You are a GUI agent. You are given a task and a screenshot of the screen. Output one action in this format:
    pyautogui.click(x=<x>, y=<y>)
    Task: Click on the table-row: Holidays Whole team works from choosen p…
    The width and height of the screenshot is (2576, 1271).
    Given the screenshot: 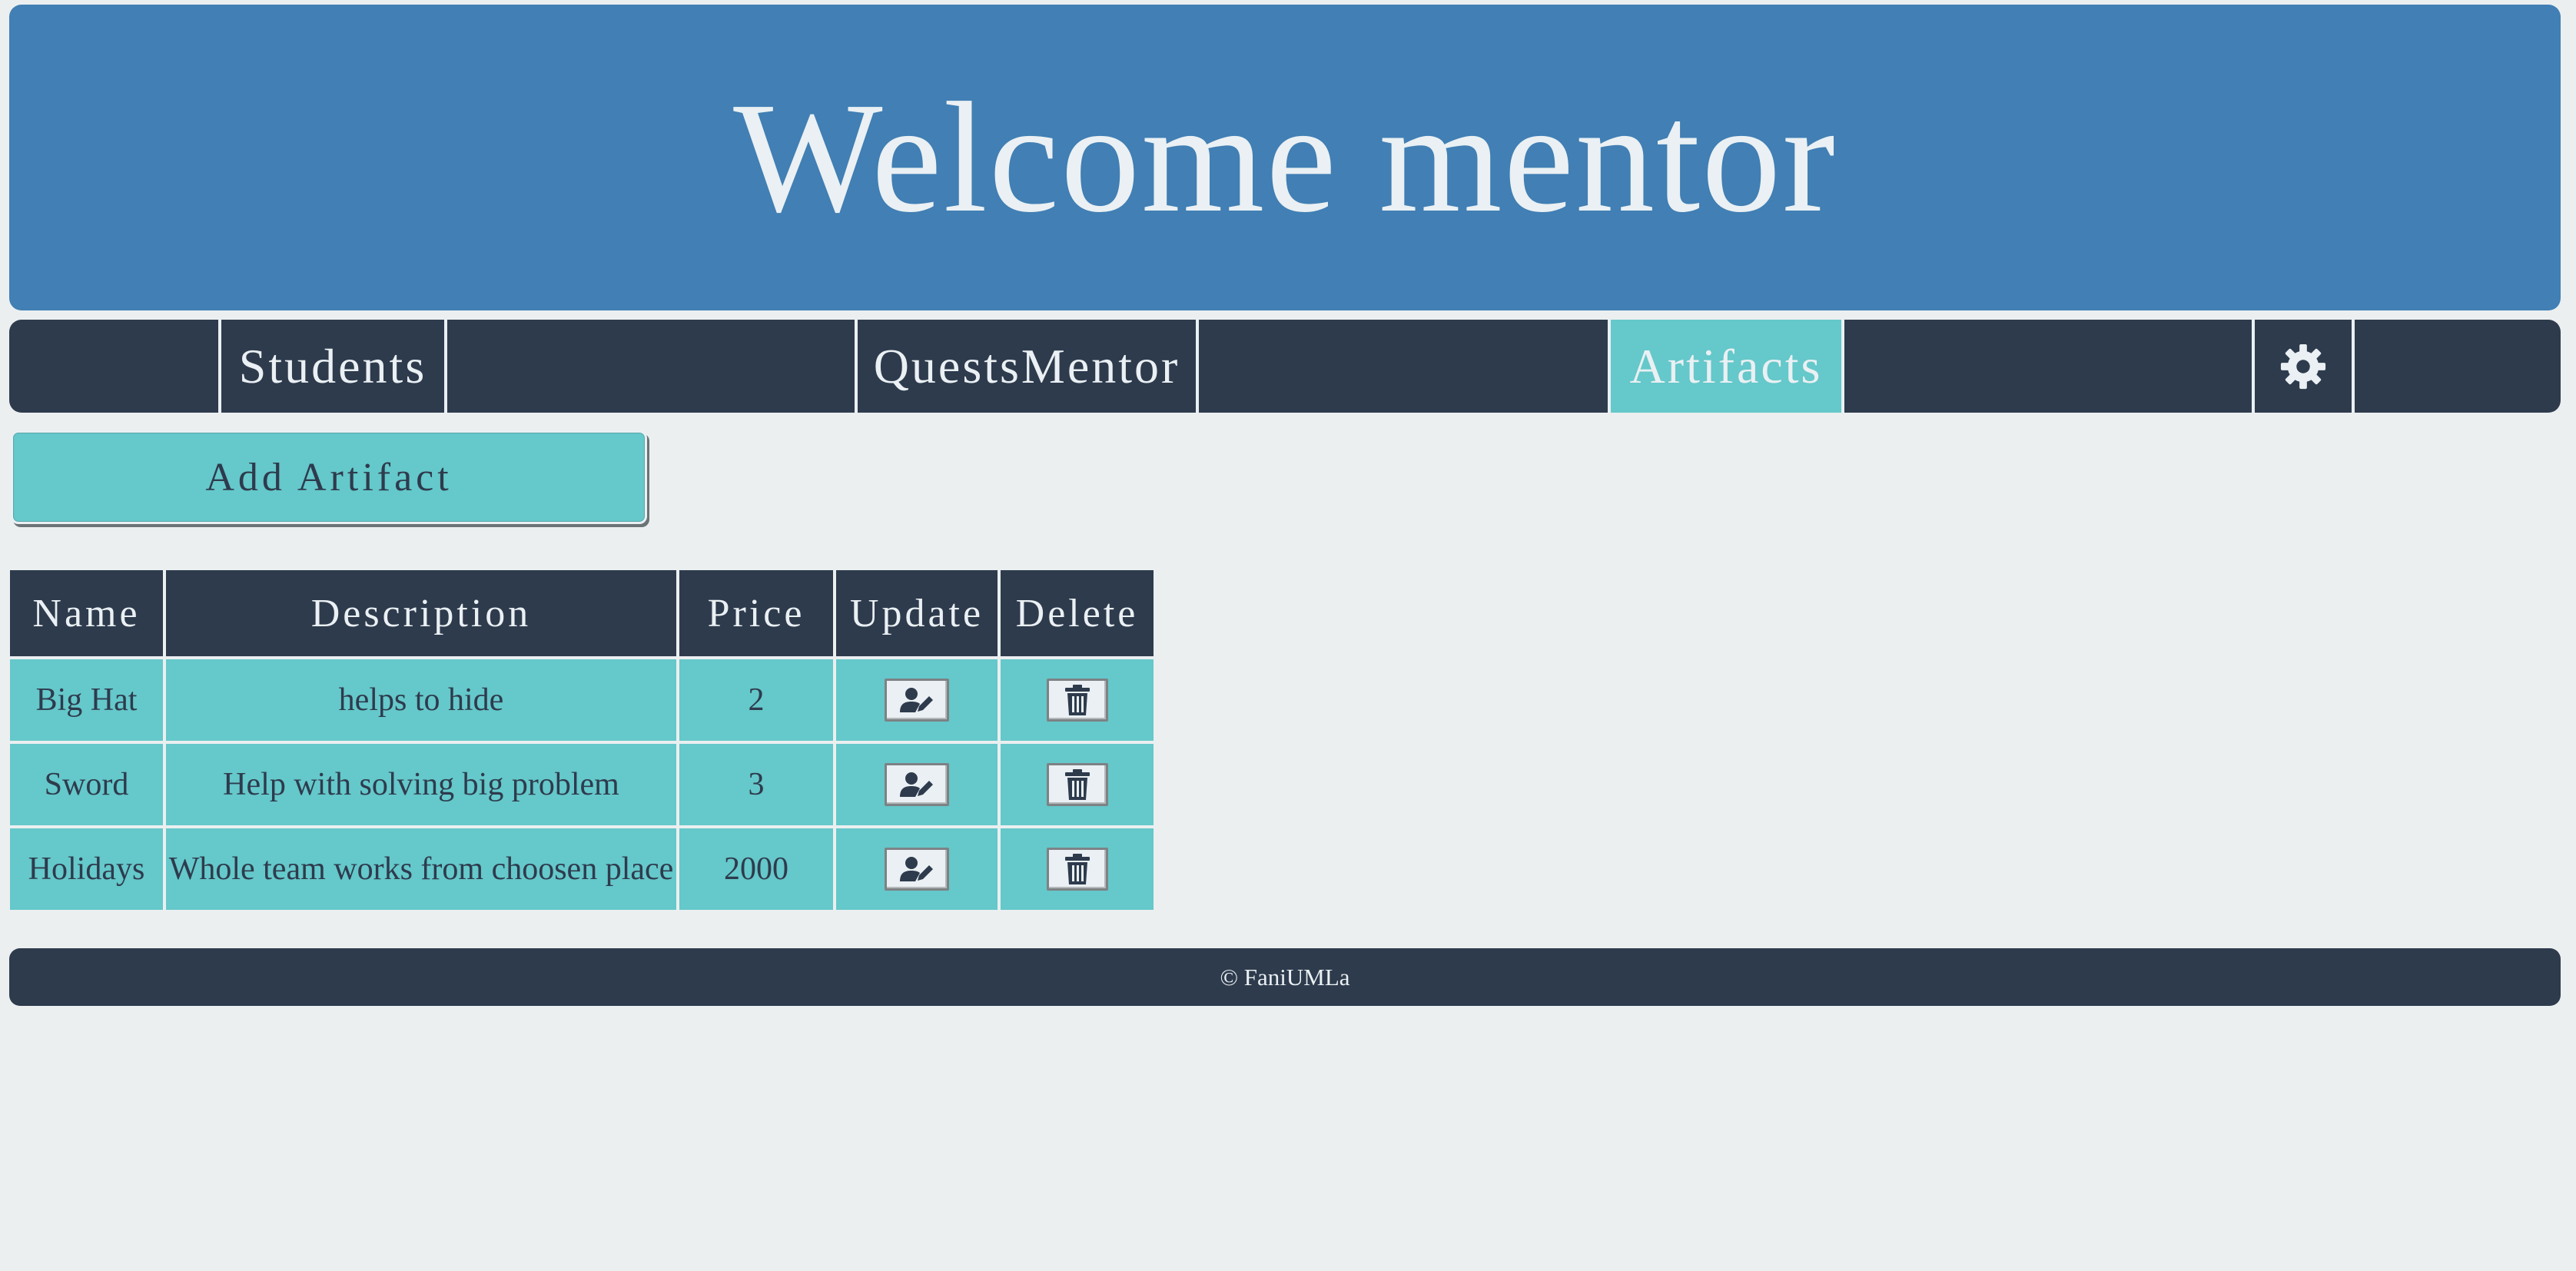 What is the action you would take?
    pyautogui.click(x=582, y=869)
    